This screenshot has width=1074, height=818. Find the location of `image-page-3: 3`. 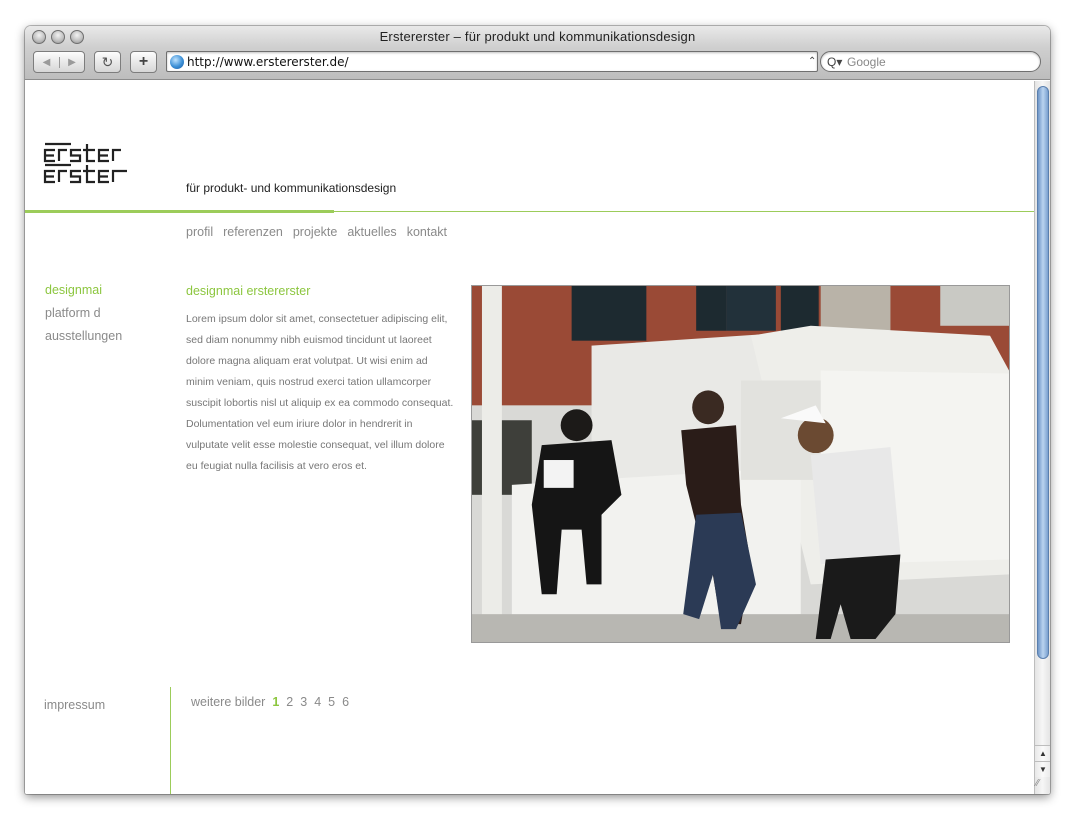

image-page-3: 3 is located at coordinates (303, 702).